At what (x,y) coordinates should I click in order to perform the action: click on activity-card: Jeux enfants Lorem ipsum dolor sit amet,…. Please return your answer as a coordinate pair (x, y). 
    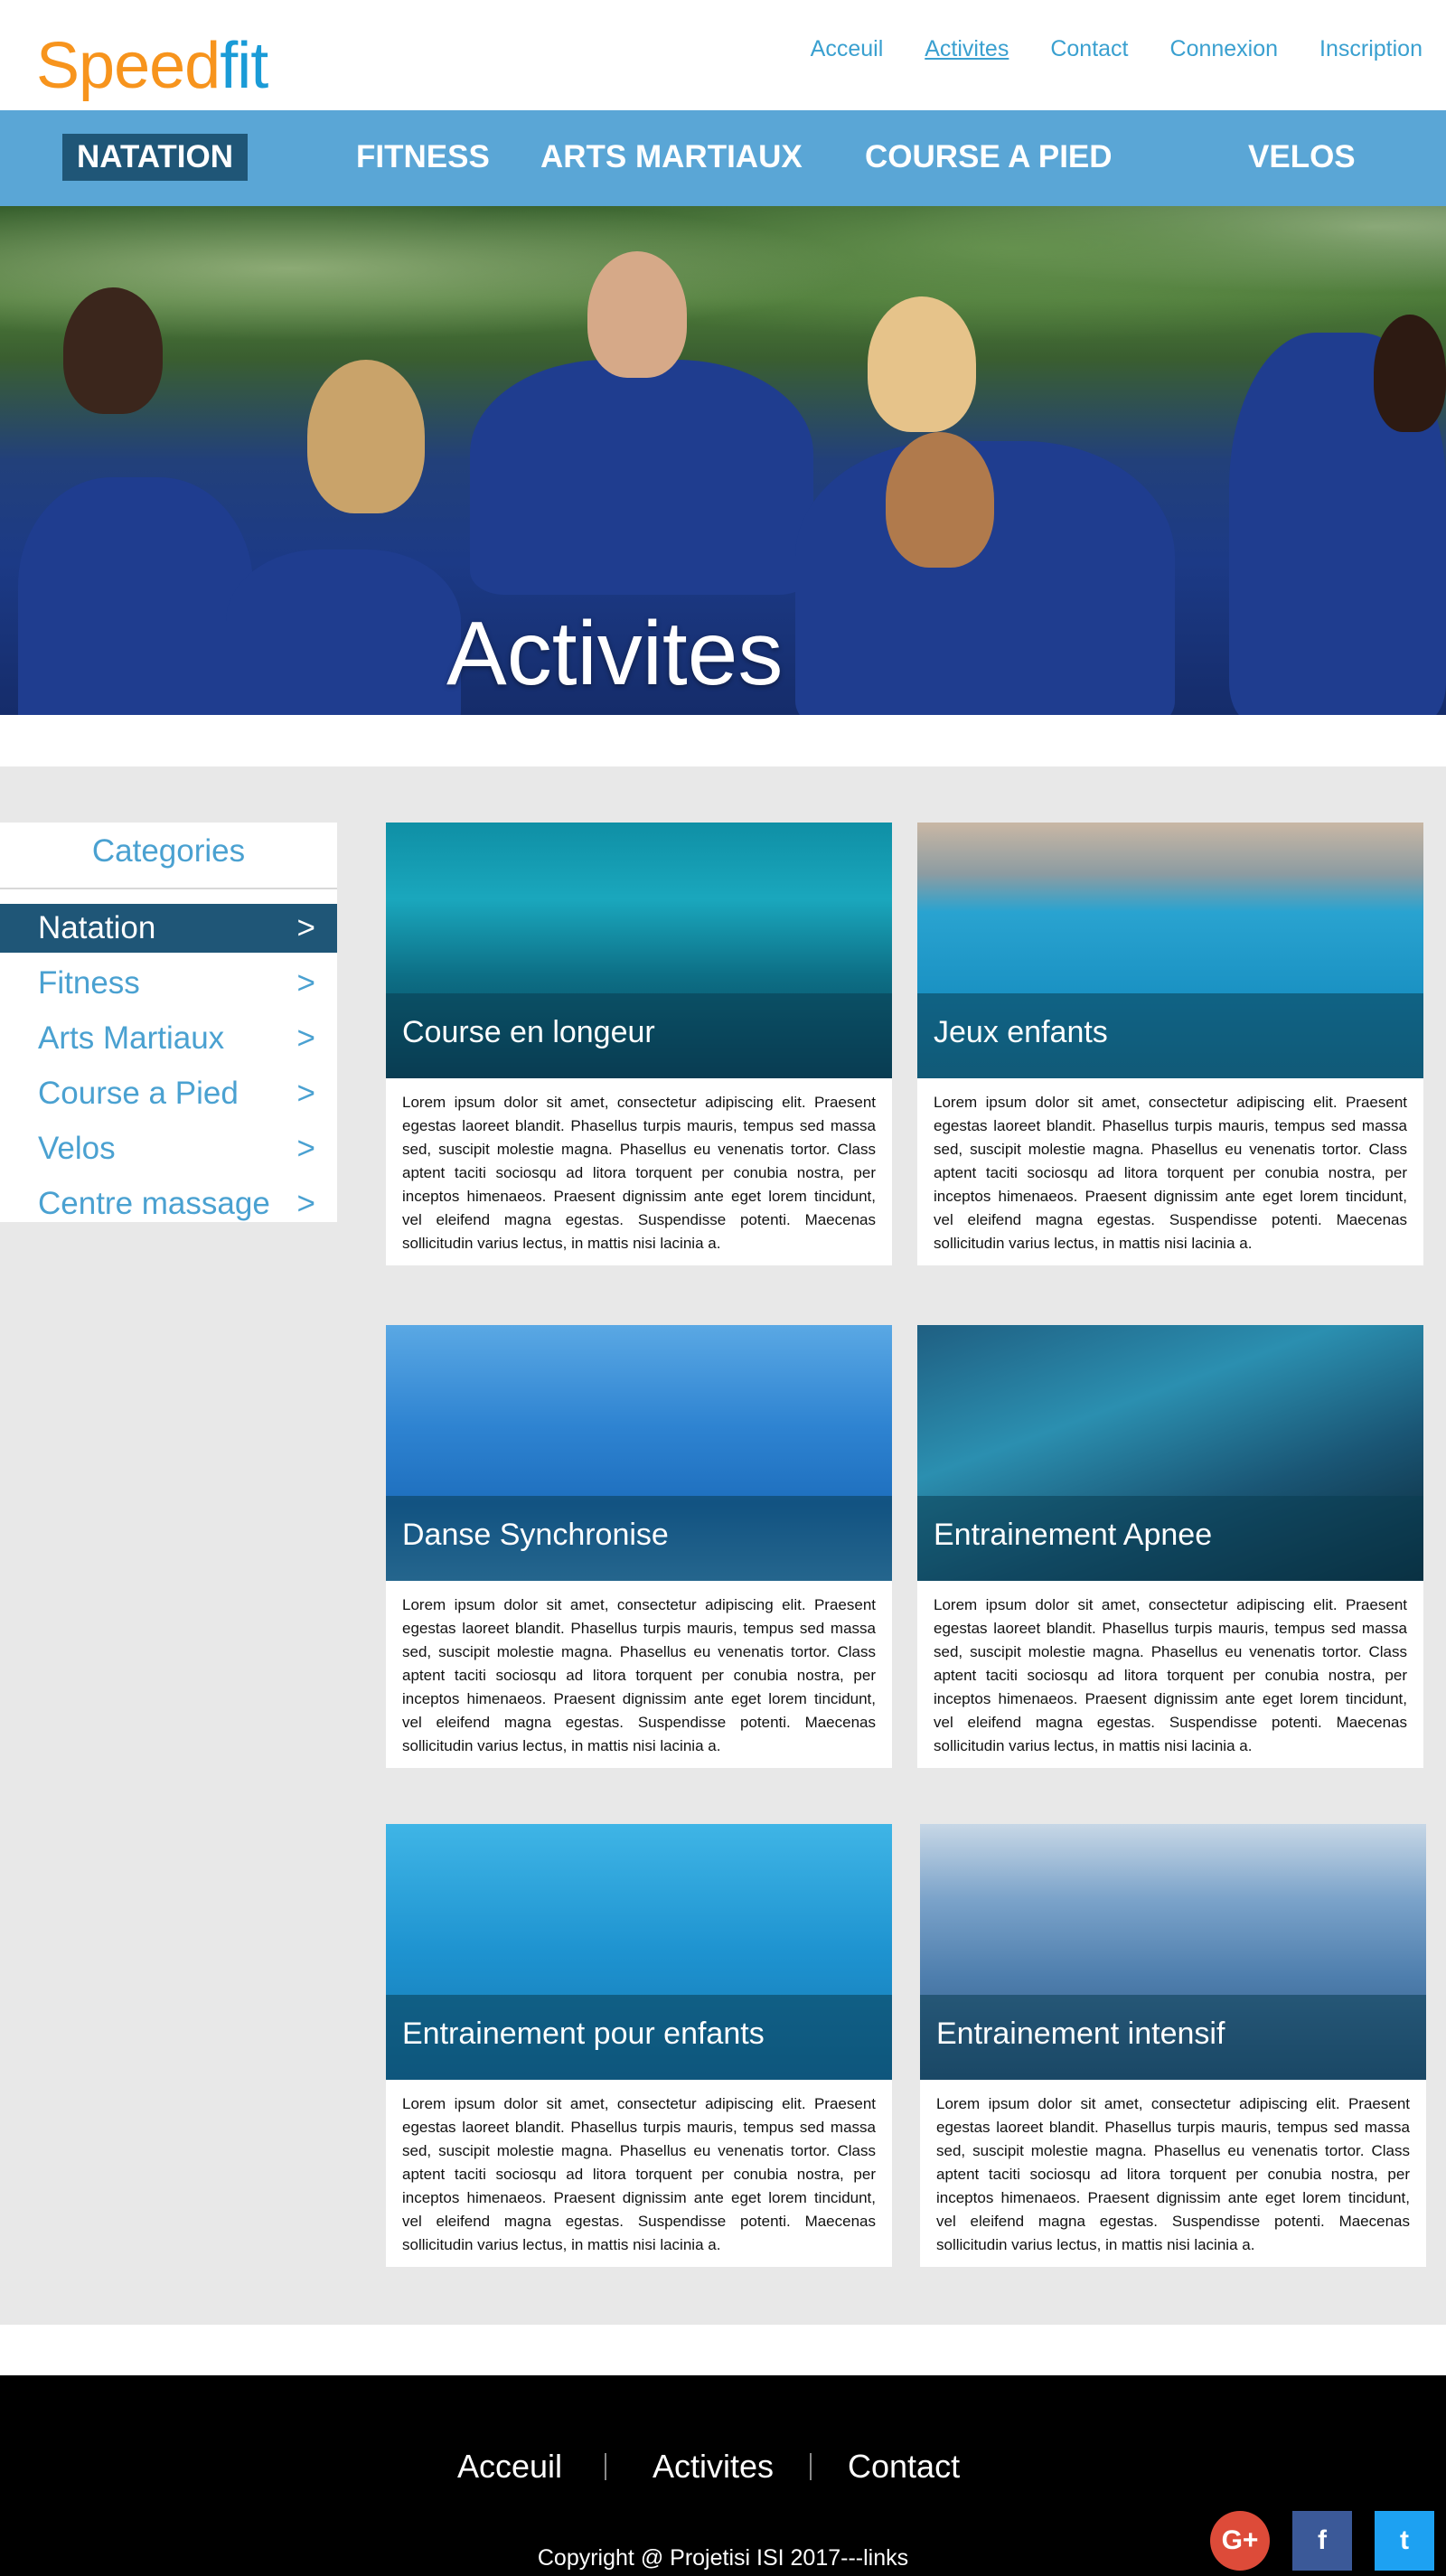
    Looking at the image, I should click on (1170, 1044).